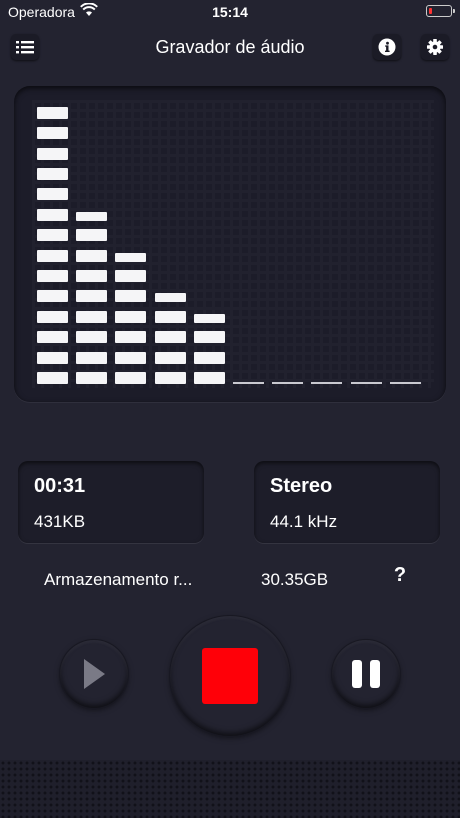 The image size is (460, 818). I want to click on gear-icon, so click(435, 51).